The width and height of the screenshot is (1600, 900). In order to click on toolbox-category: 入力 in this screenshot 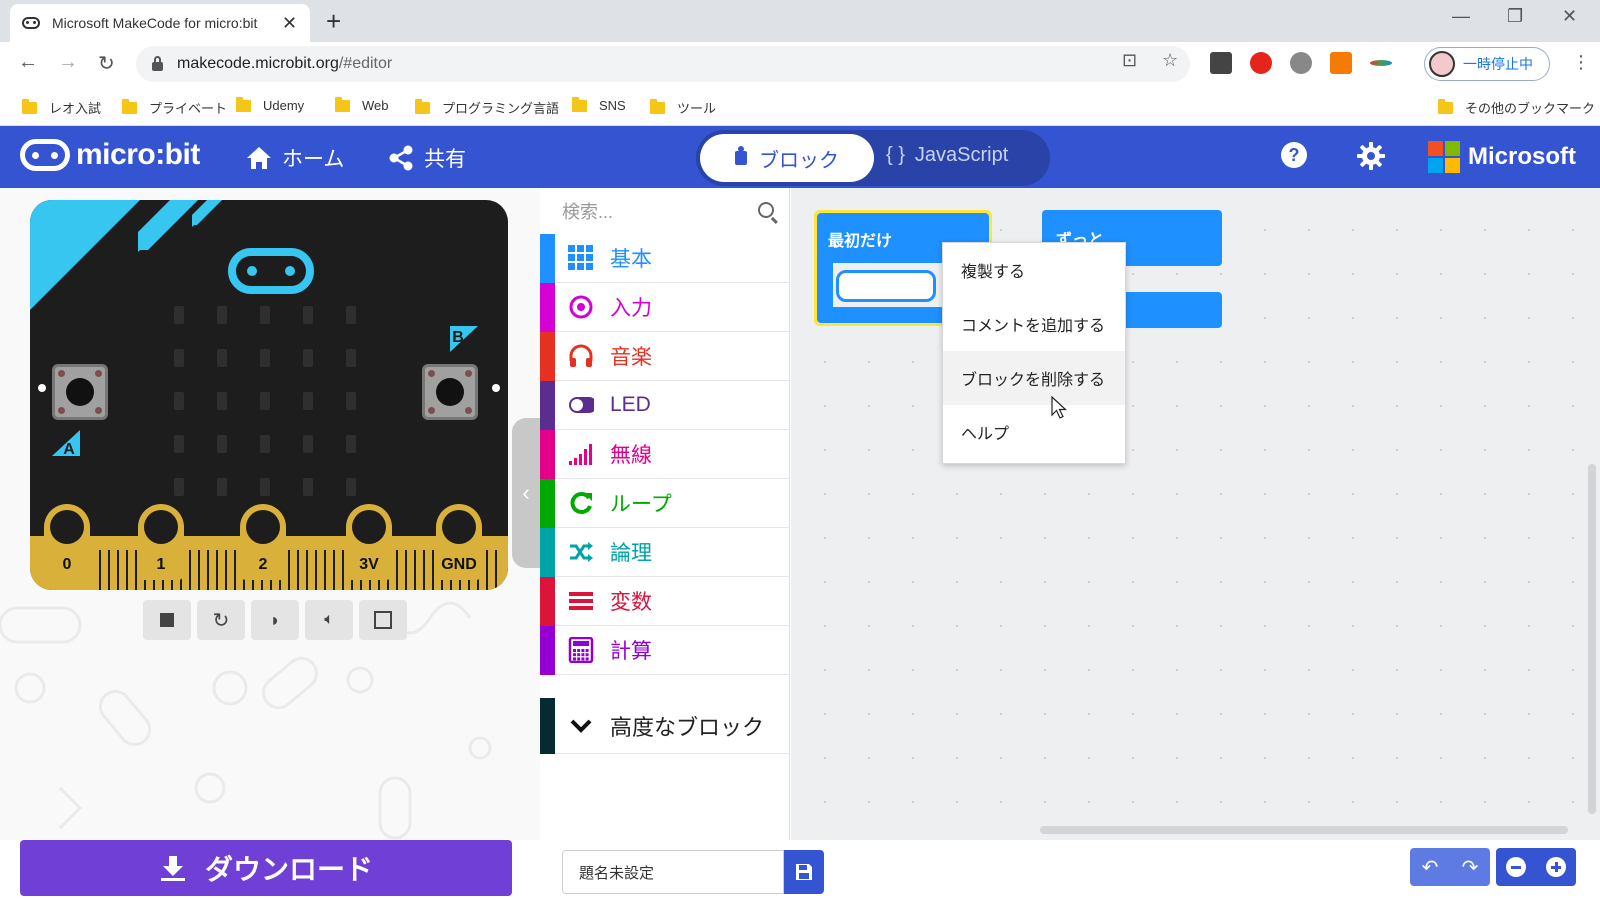, I will do `click(665, 307)`.